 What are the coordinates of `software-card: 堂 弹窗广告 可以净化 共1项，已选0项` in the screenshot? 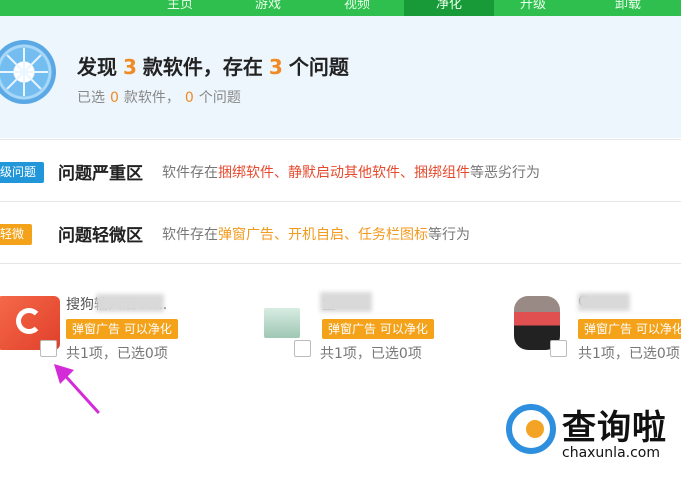 It's located at (368, 328).